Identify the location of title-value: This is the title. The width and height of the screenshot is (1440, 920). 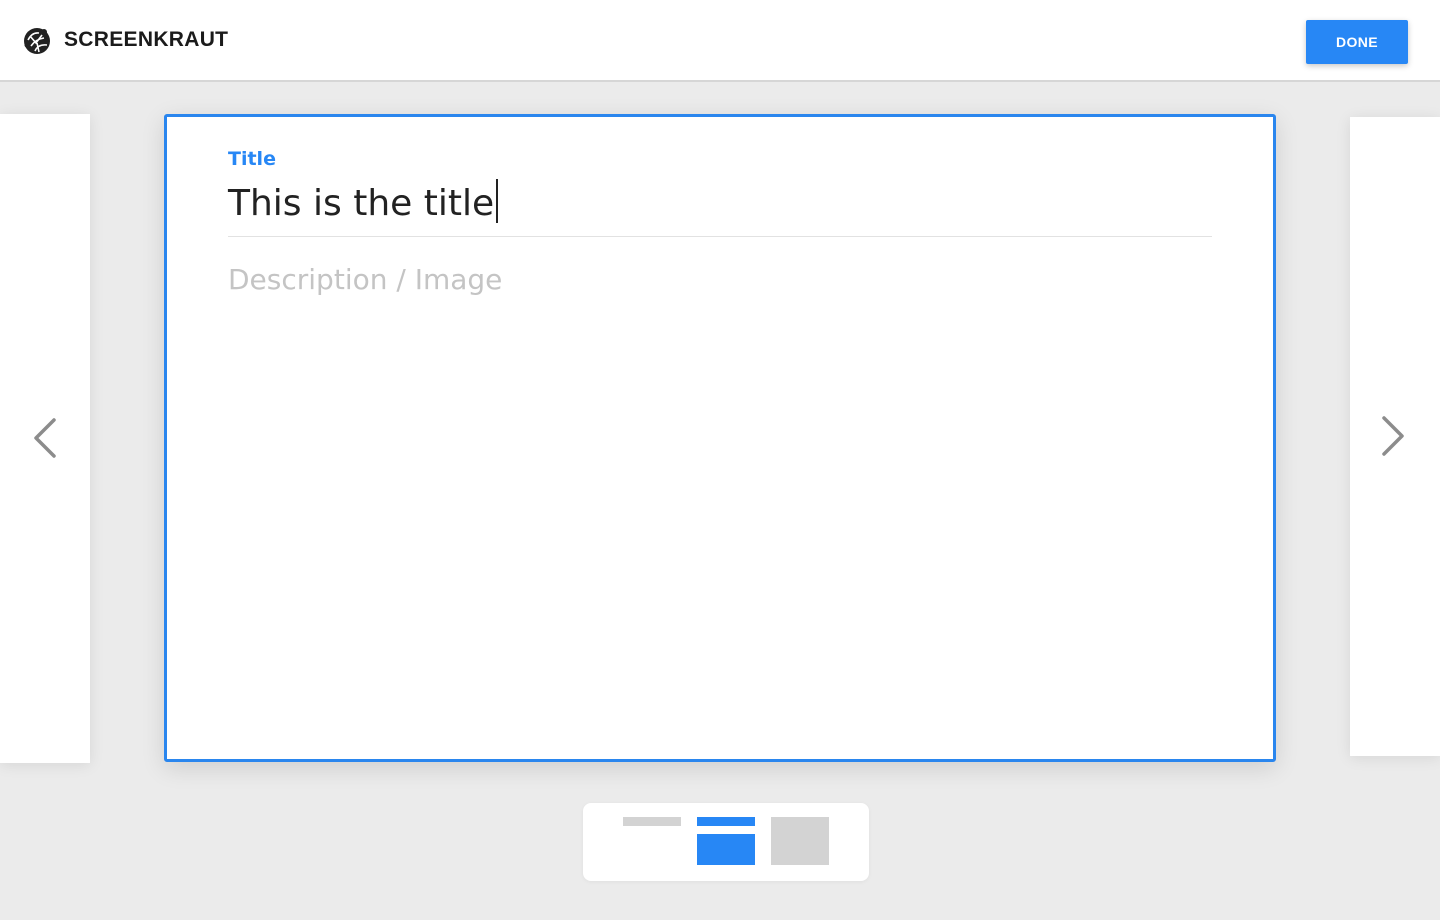
(361, 203).